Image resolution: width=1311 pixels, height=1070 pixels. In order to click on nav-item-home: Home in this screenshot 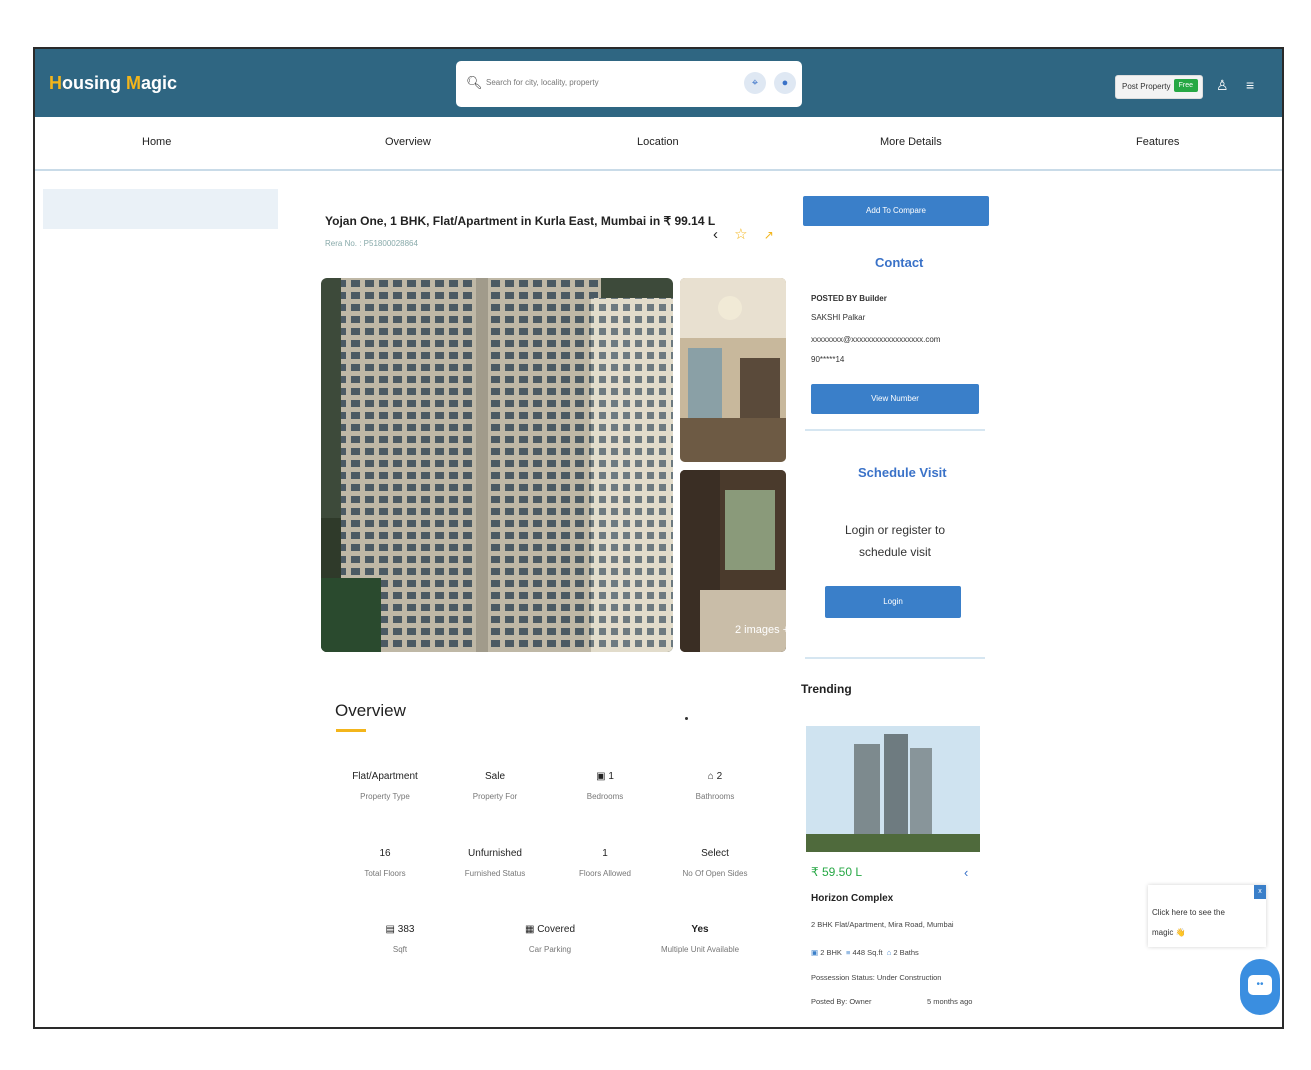, I will do `click(156, 142)`.